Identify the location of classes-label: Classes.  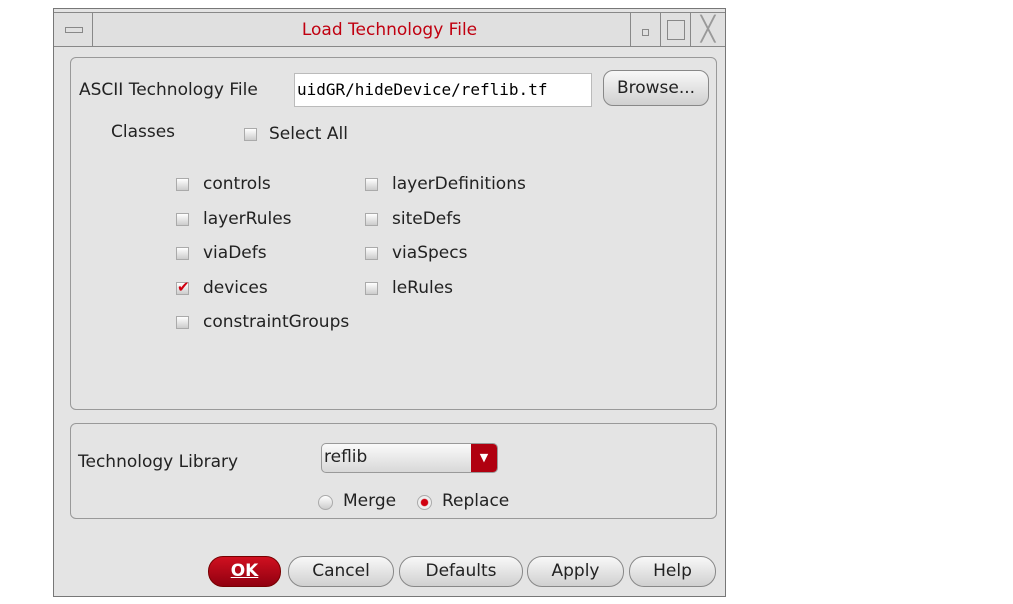
(143, 132).